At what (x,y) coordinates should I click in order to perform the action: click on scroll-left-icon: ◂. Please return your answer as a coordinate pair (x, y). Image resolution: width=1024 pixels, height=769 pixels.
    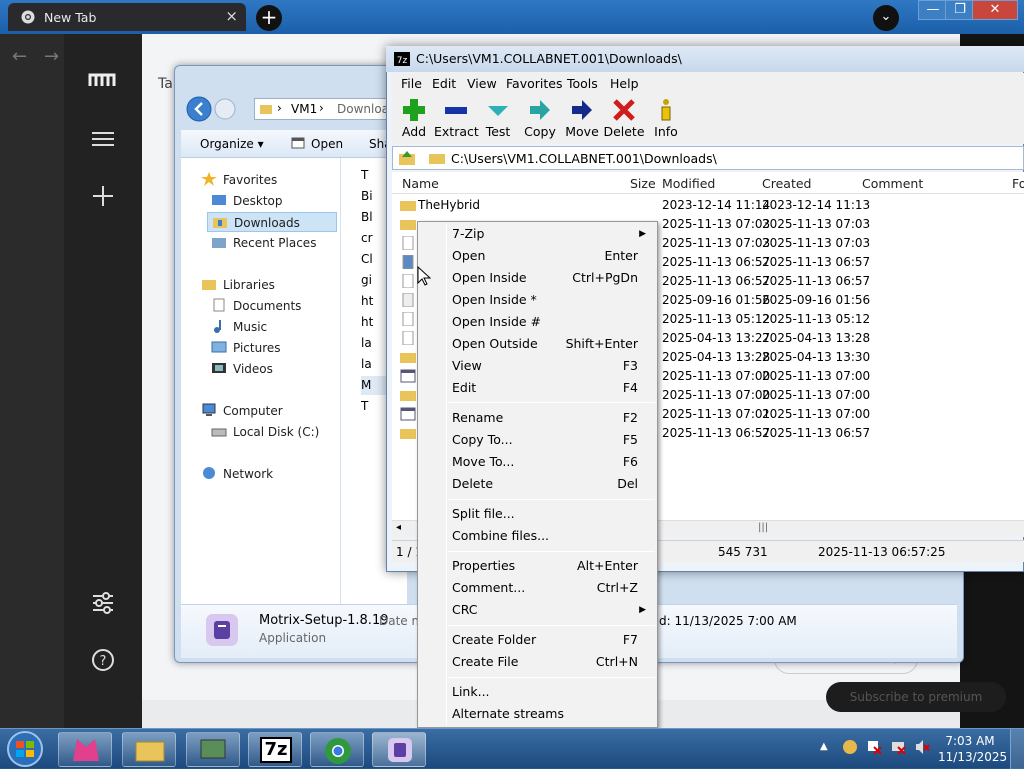
    Looking at the image, I should click on (398, 527).